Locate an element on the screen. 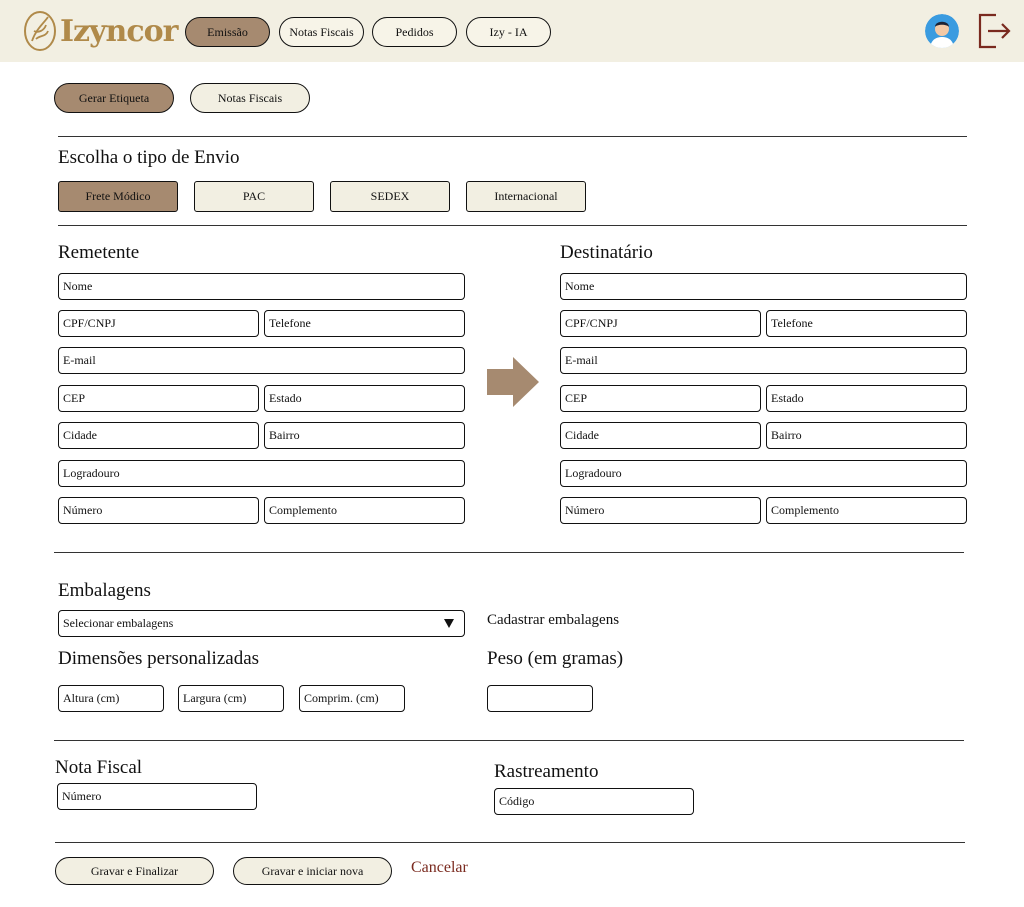  remetente-email-input is located at coordinates (263, 360).